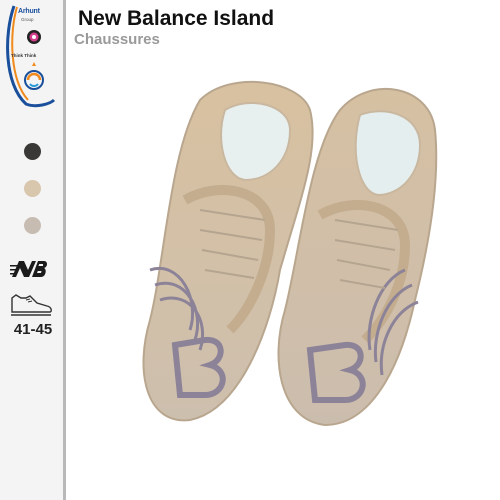 This screenshot has height=500, width=500. Describe the element at coordinates (117, 39) in the screenshot. I see `product-category: Chaussures` at that location.